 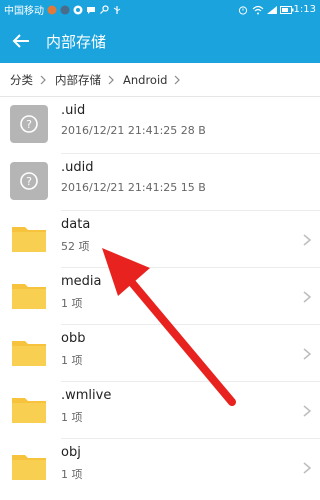 I want to click on list-item: ? .uid 2016/12/21 21:41:25 28 B, so click(x=160, y=125).